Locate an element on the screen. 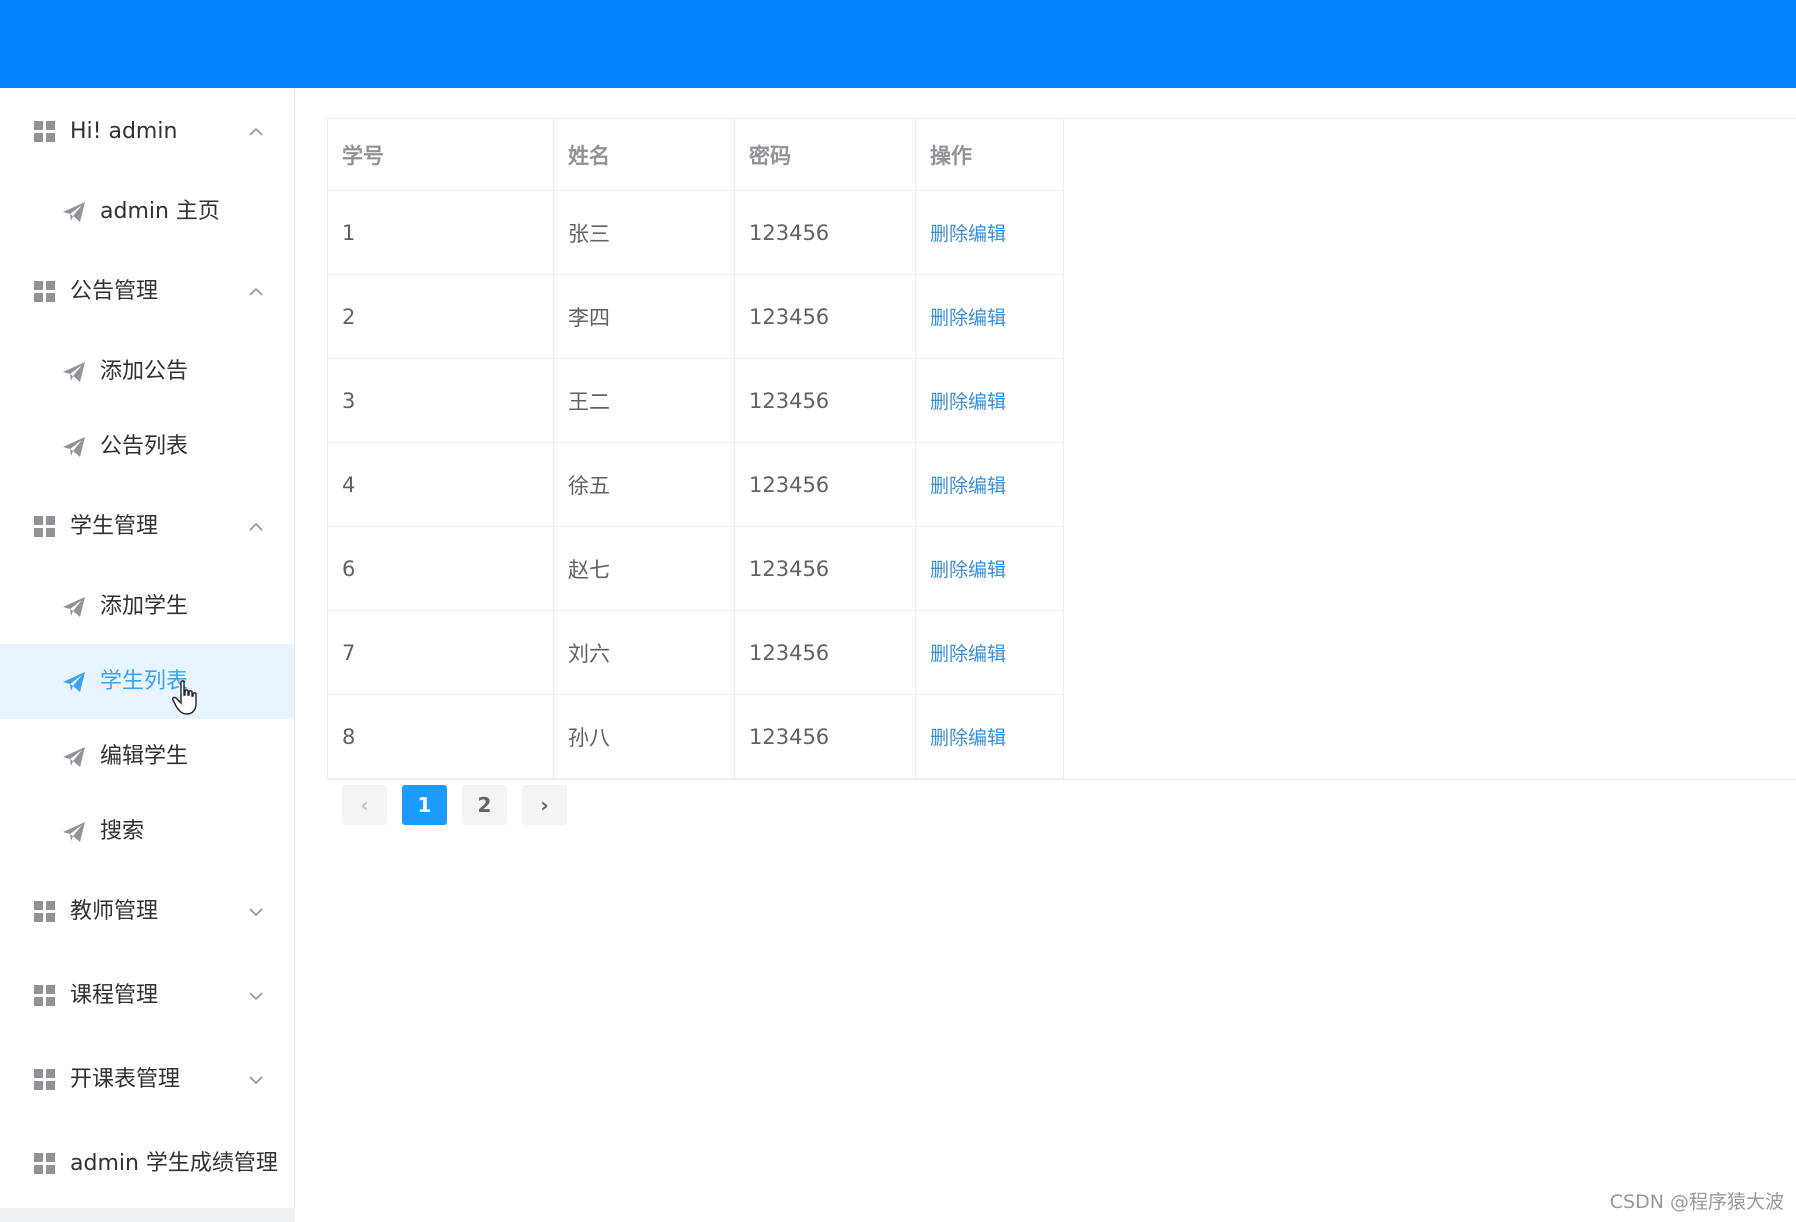 This screenshot has height=1222, width=1796. table-row: 1 张三 123456 删除编辑 is located at coordinates (695, 232).